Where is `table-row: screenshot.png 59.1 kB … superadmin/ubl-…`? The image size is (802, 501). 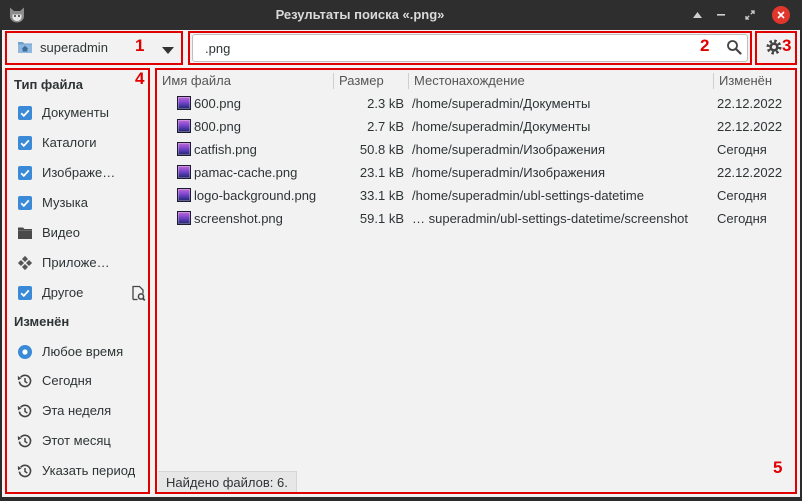 table-row: screenshot.png 59.1 kB … superadmin/ubl-… is located at coordinates (476, 218).